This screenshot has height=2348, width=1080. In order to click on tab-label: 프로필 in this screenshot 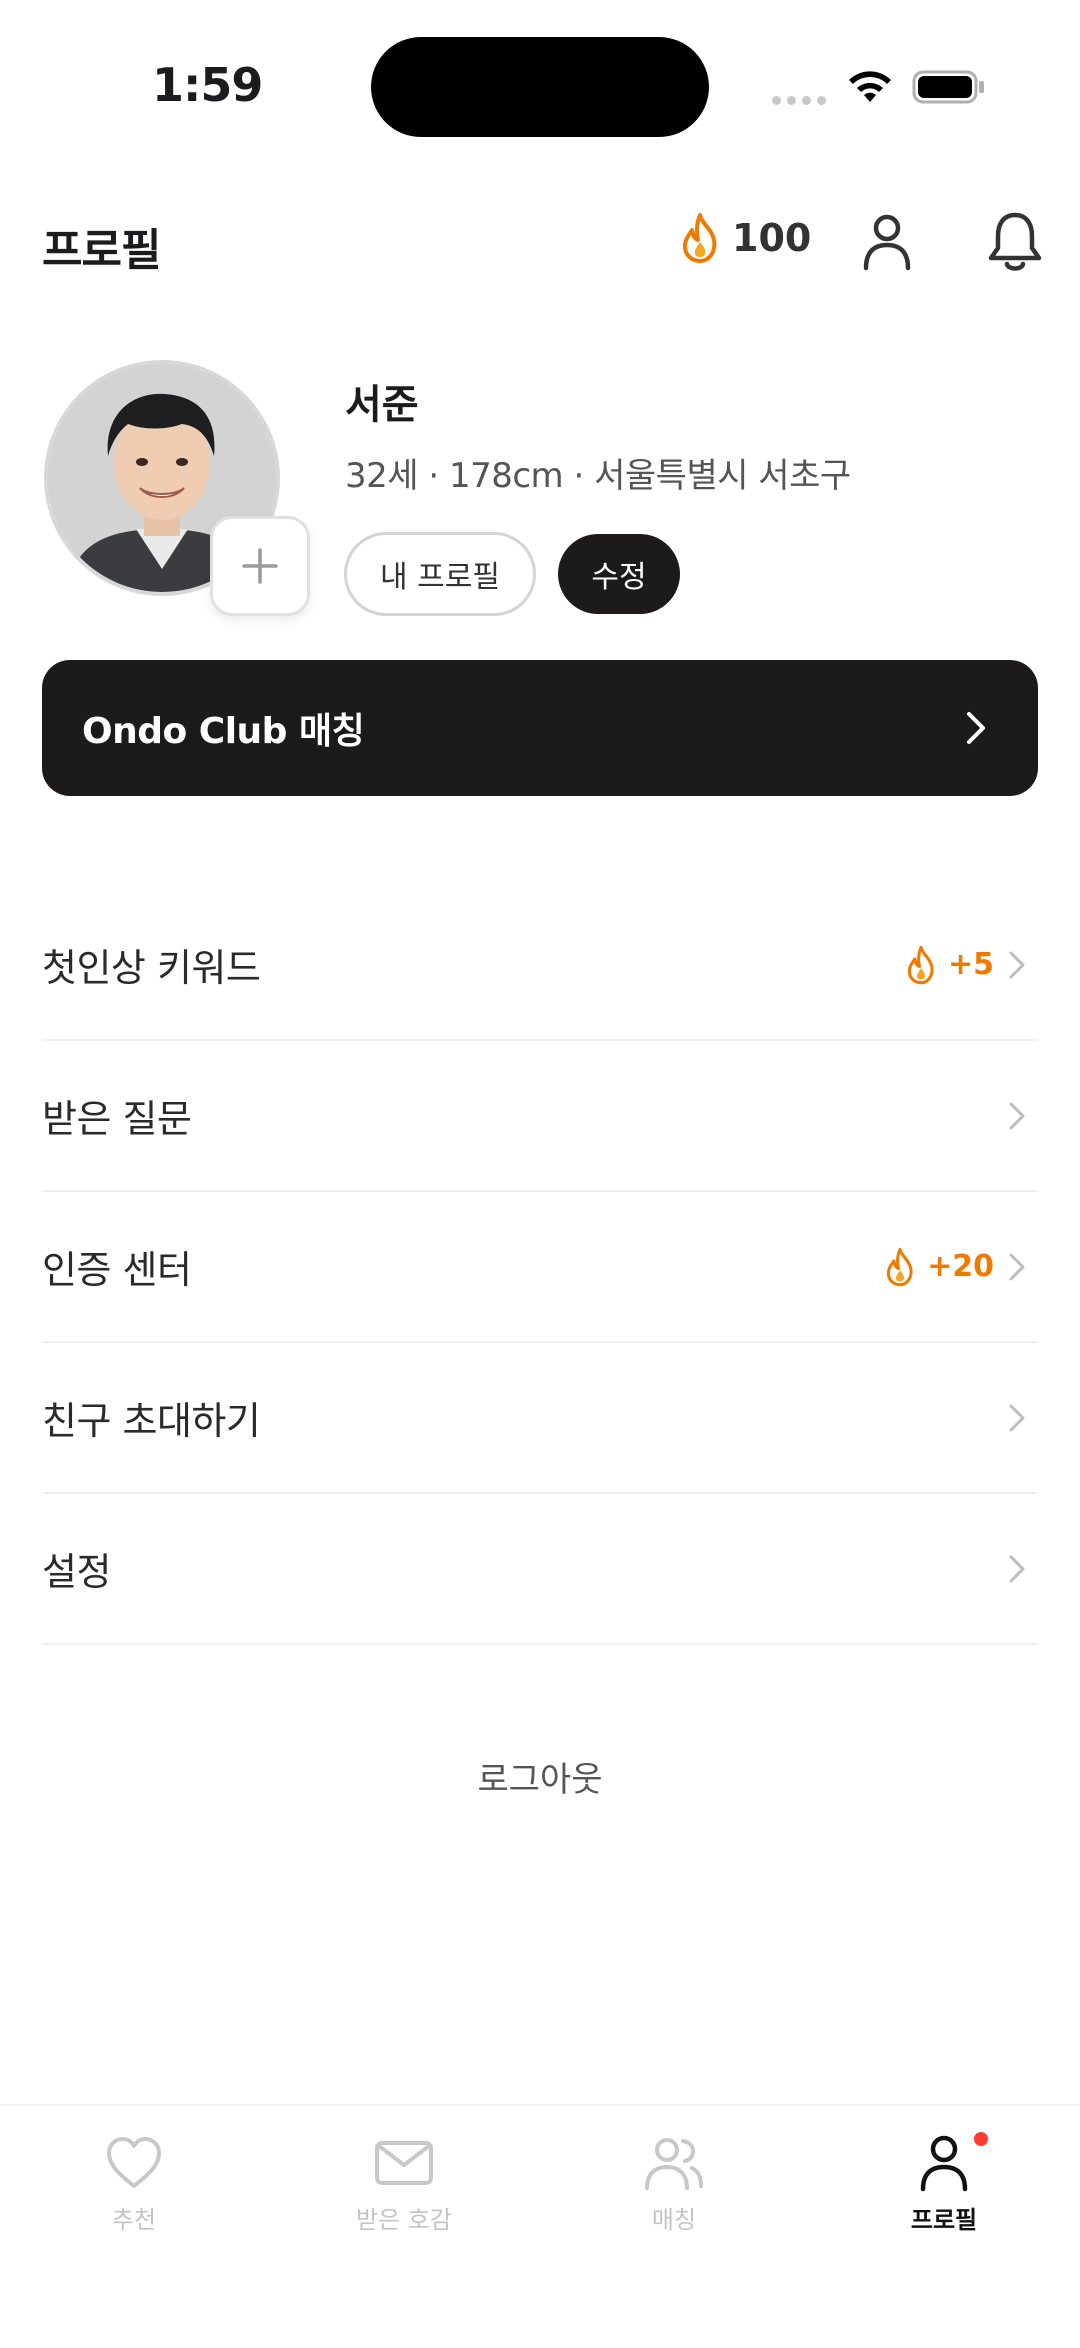, I will do `click(944, 2220)`.